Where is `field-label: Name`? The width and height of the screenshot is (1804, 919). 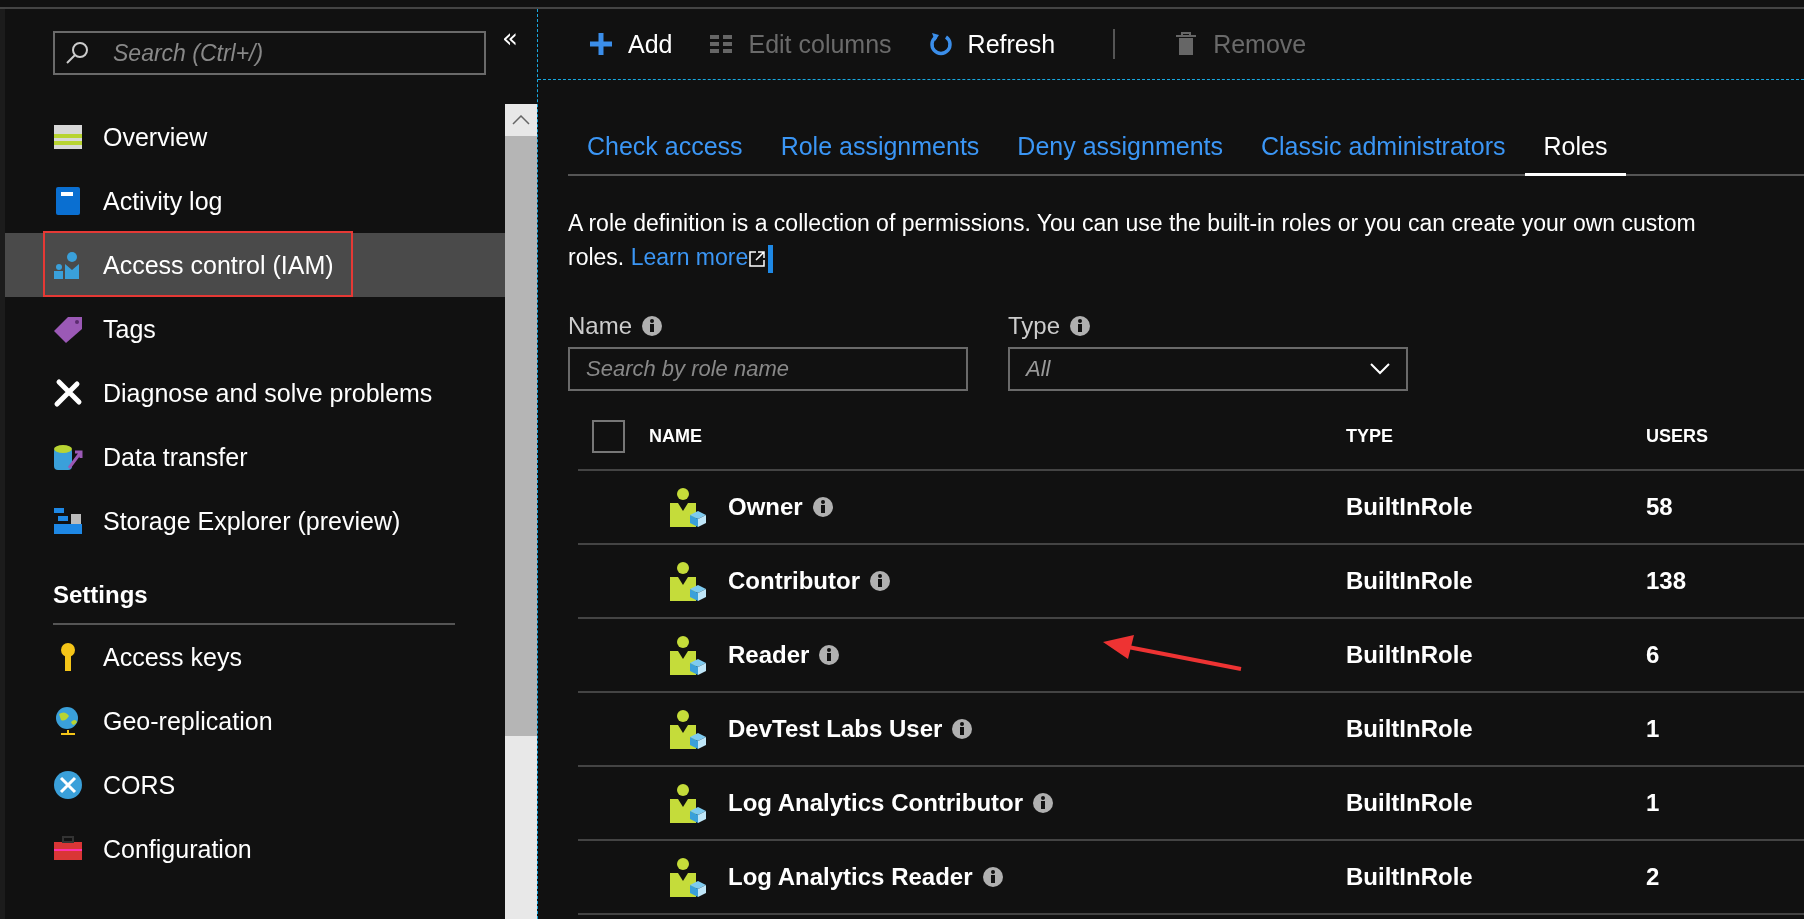
field-label: Name is located at coordinates (600, 326).